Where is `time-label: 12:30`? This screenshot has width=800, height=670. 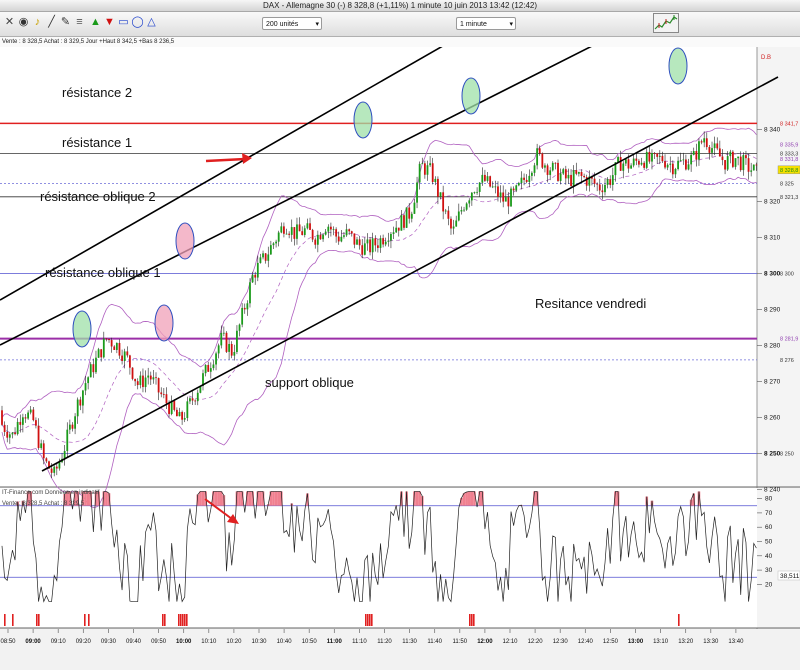
time-label: 12:30 is located at coordinates (561, 642).